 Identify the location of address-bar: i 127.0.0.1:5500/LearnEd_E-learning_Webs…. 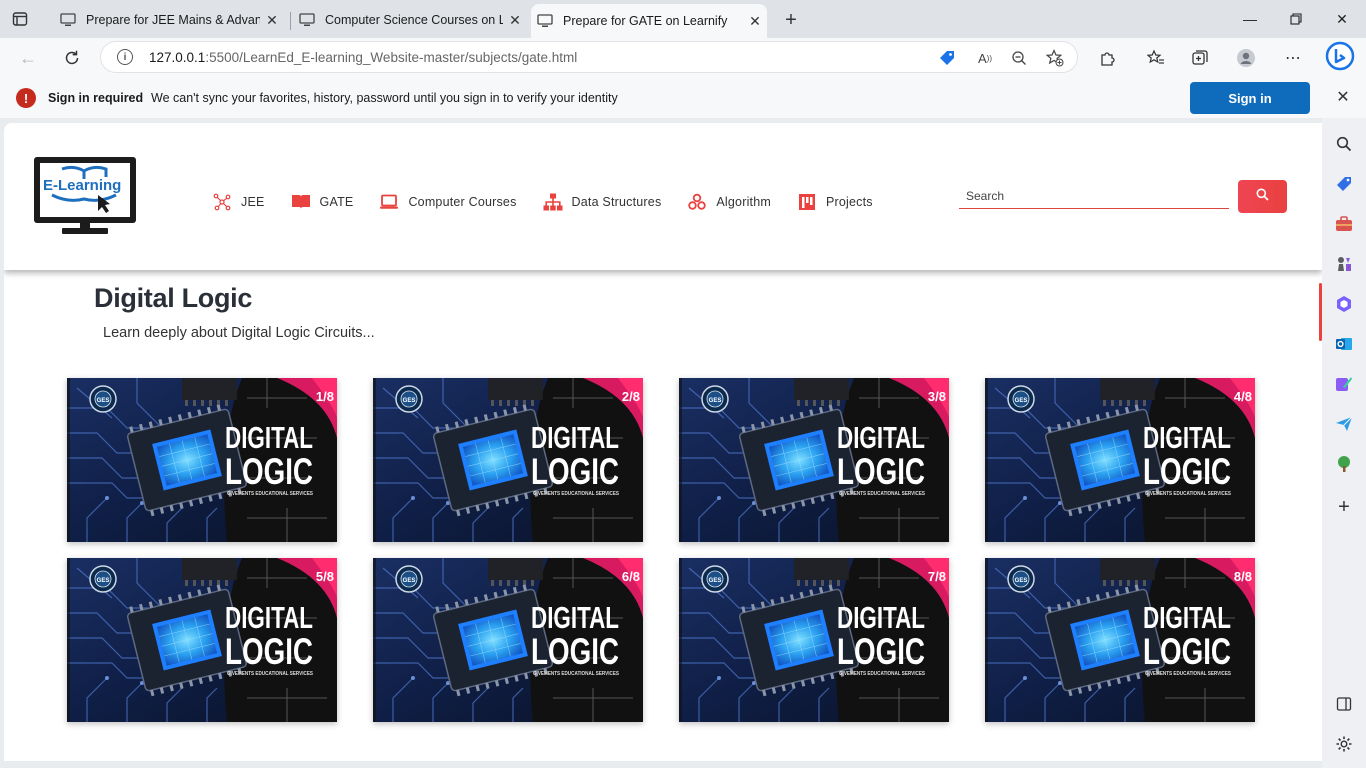
(589, 57).